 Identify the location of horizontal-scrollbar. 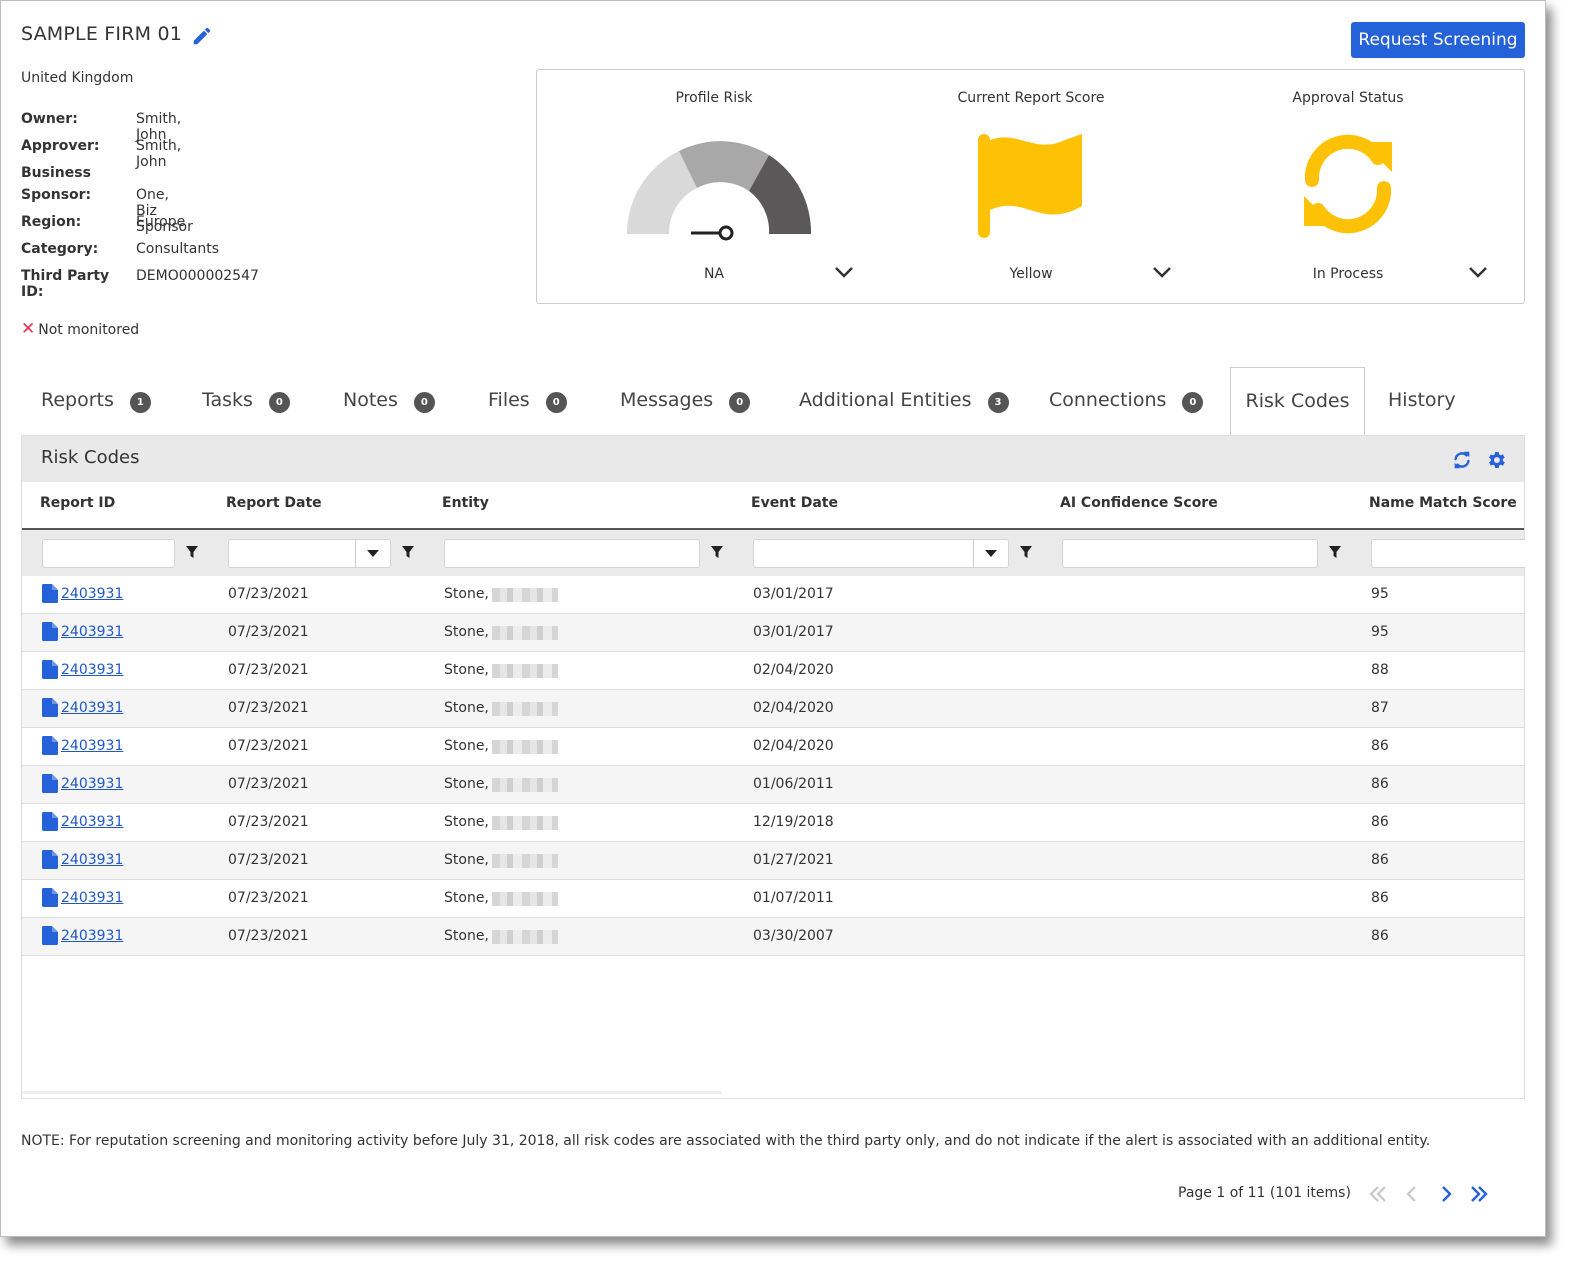
(372, 1092).